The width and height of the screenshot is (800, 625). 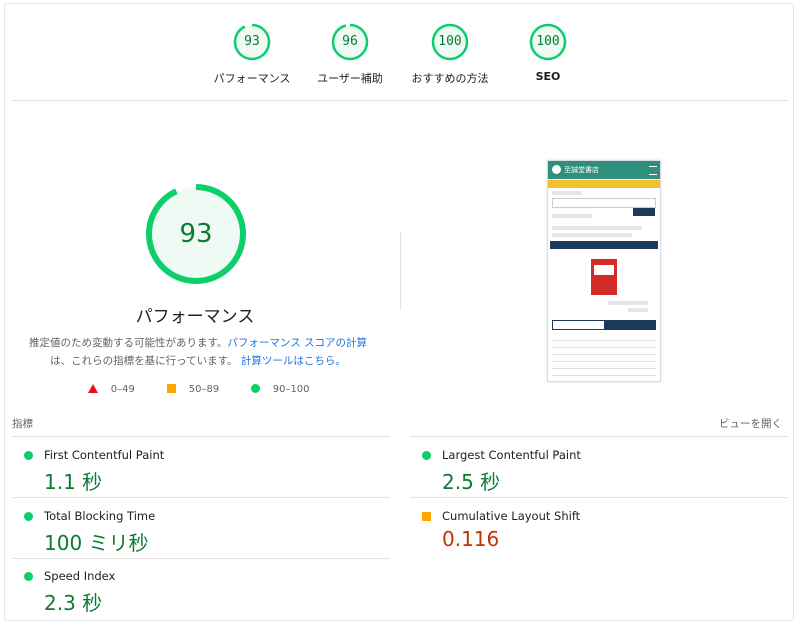 I want to click on gauge-performance: 93 パフォーマンス, so click(x=252, y=54).